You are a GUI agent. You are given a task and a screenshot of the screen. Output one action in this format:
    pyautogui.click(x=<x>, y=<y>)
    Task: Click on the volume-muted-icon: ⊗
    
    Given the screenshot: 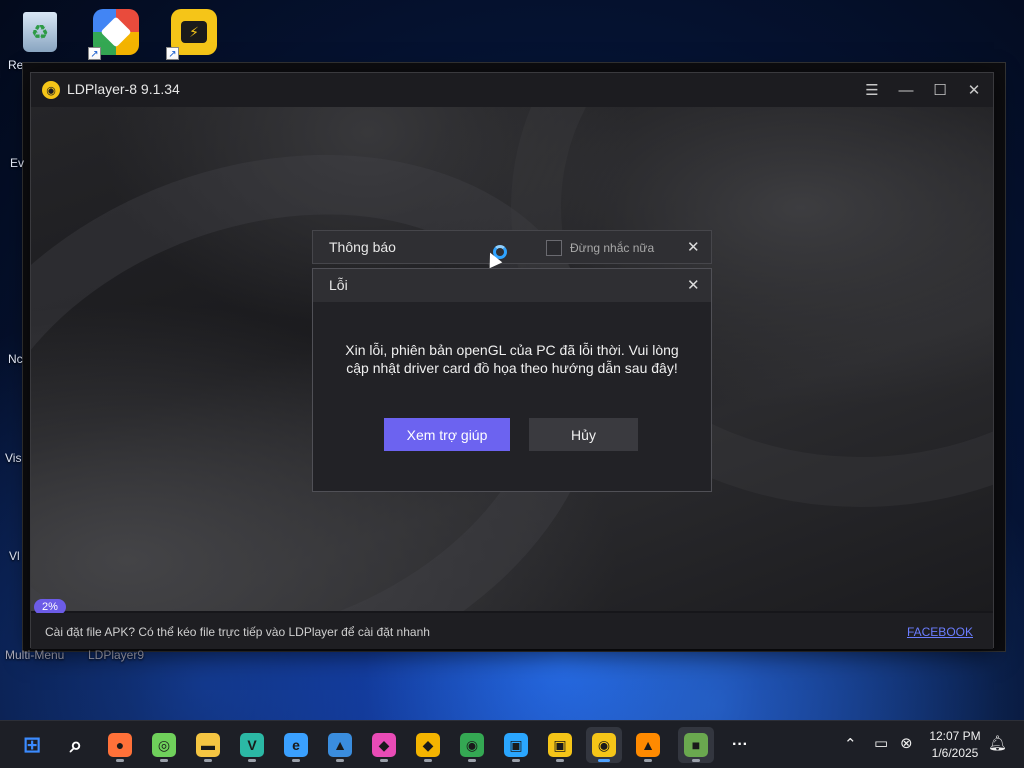 What is the action you would take?
    pyautogui.click(x=906, y=743)
    